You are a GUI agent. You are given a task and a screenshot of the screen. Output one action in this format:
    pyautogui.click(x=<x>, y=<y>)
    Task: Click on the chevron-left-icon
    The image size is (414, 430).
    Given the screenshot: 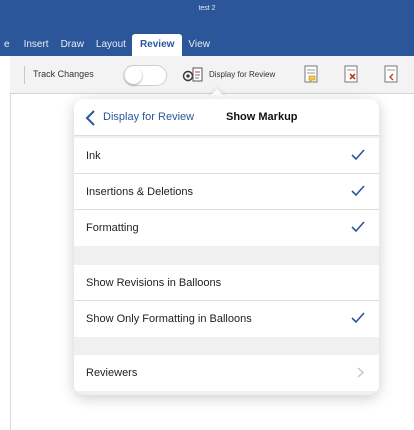 What is the action you would take?
    pyautogui.click(x=91, y=118)
    